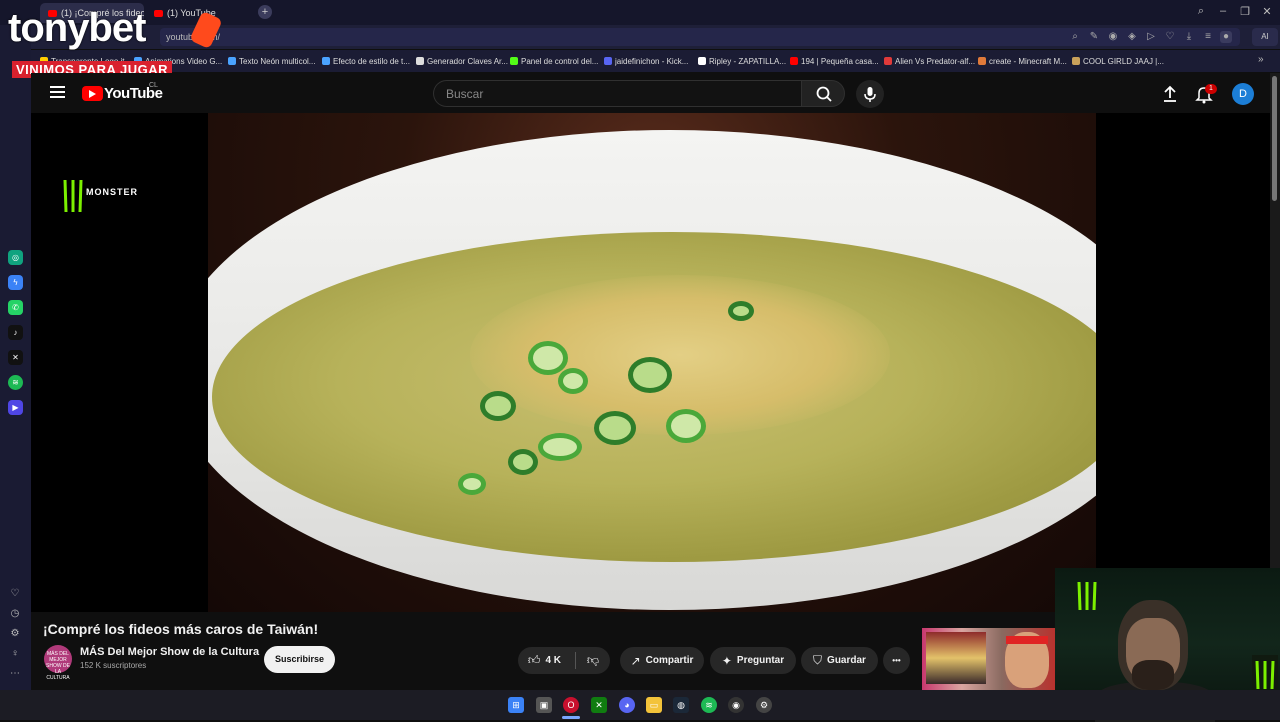  What do you see at coordinates (544, 660) in the screenshot?
I see `like-button: 👍︎ 4 K` at bounding box center [544, 660].